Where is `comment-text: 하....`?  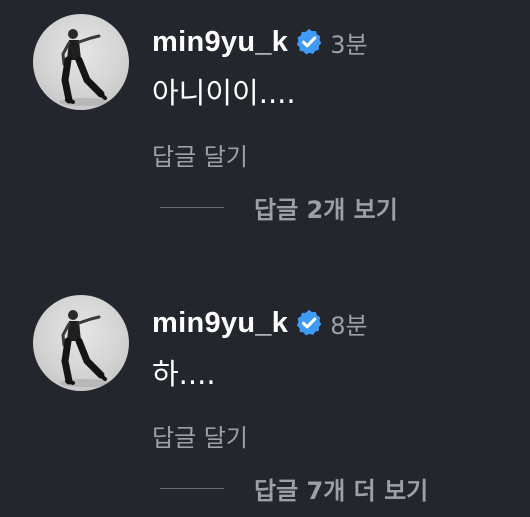
comment-text: 하.... is located at coordinates (184, 374).